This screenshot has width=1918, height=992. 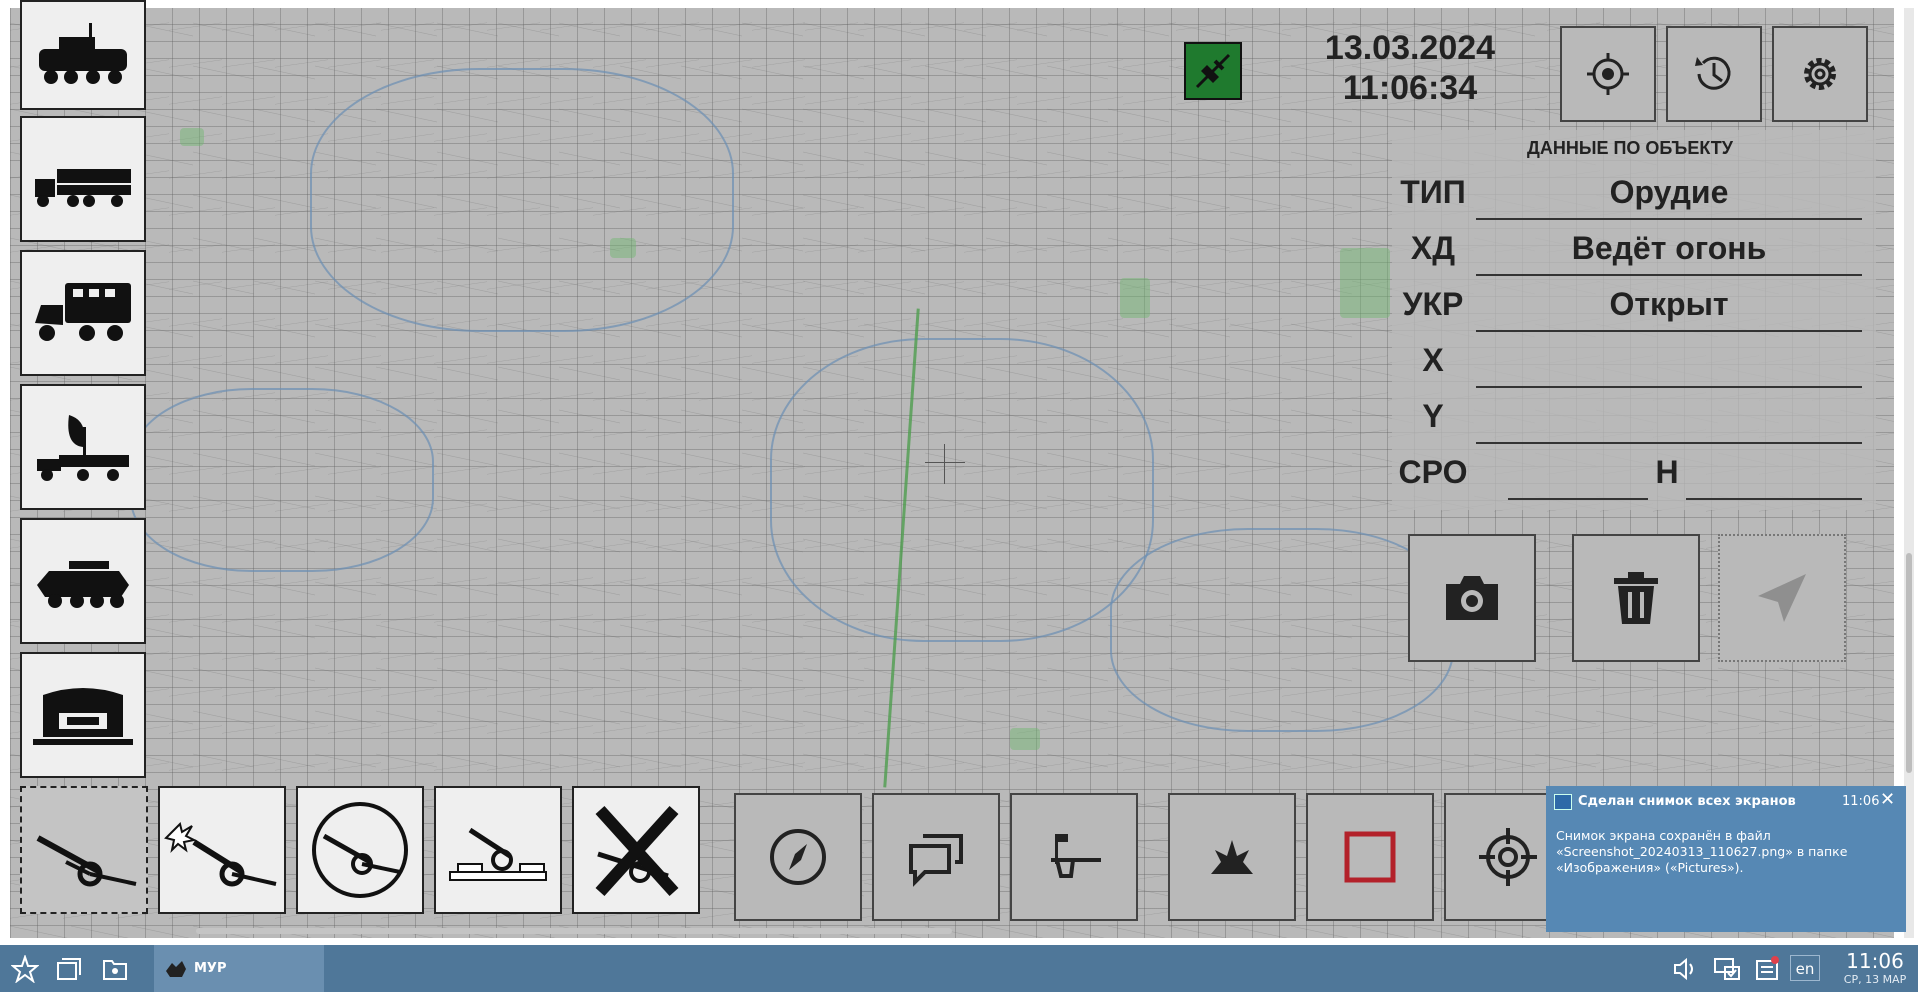 I want to click on datetime-display: 13.03.2024 11:06:34, so click(x=1410, y=68).